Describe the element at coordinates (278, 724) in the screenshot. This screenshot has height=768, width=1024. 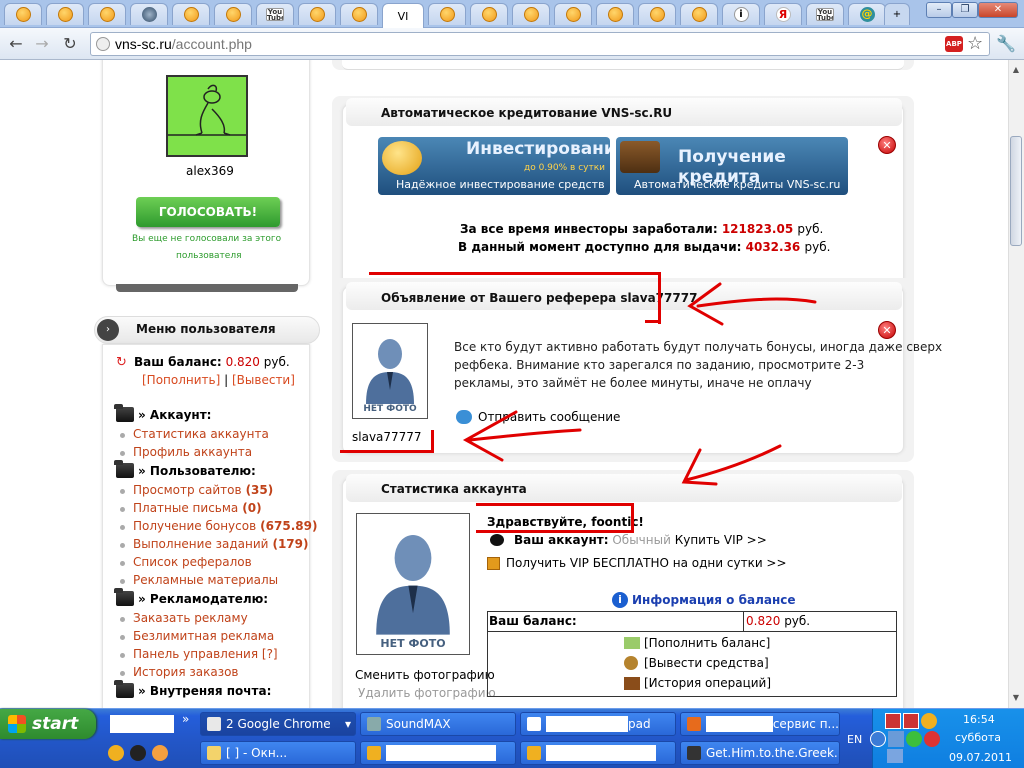
I see `taskbar-button: 2 Google Chrome ▾` at that location.